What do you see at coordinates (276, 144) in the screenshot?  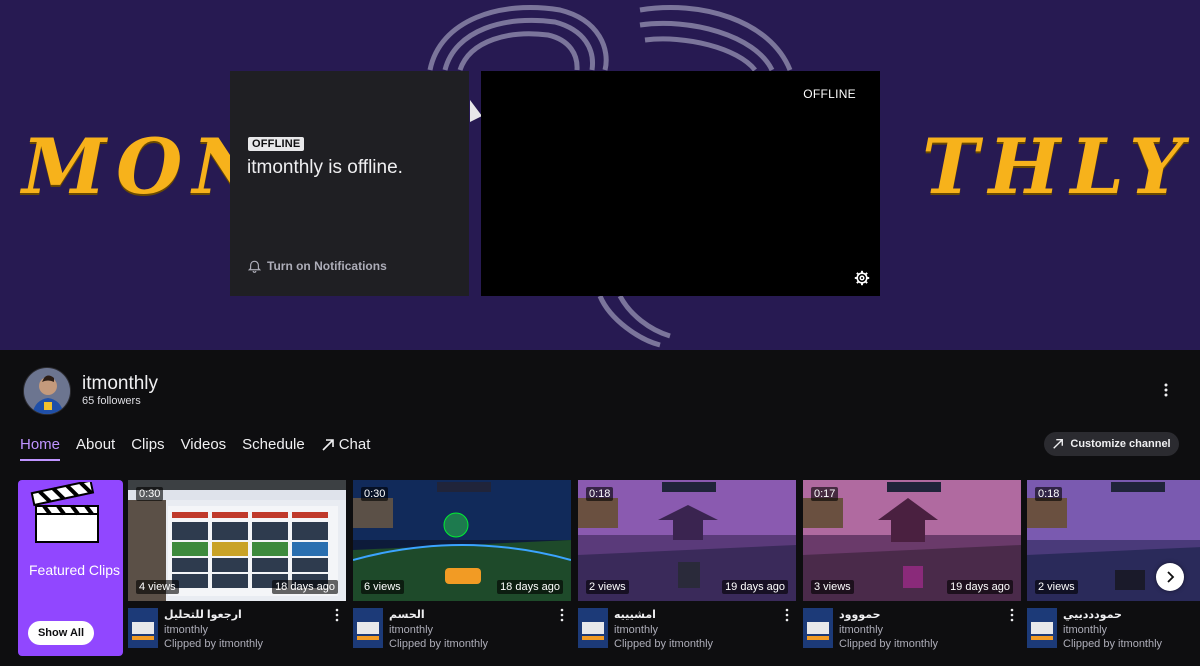 I see `offline-badge: OFFLINE` at bounding box center [276, 144].